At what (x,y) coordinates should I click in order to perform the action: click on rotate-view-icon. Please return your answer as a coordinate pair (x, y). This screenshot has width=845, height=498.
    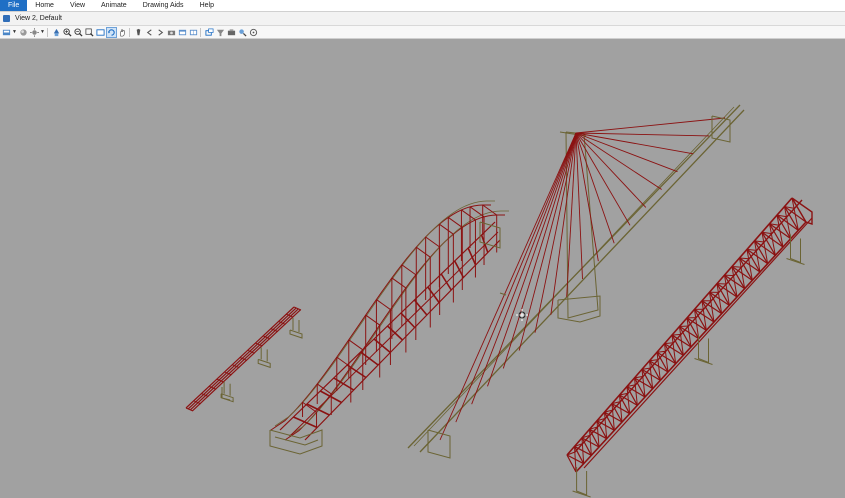
    Looking at the image, I should click on (111, 32).